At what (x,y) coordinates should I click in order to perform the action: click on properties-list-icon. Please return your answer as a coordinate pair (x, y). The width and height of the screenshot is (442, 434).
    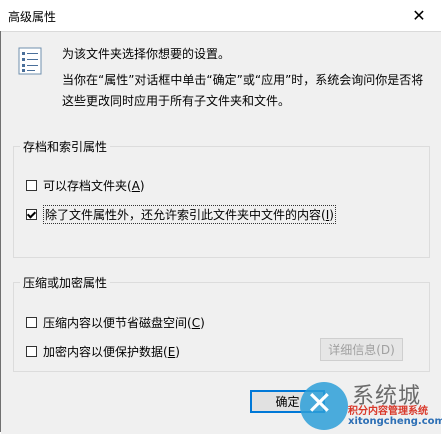
    Looking at the image, I should click on (30, 61).